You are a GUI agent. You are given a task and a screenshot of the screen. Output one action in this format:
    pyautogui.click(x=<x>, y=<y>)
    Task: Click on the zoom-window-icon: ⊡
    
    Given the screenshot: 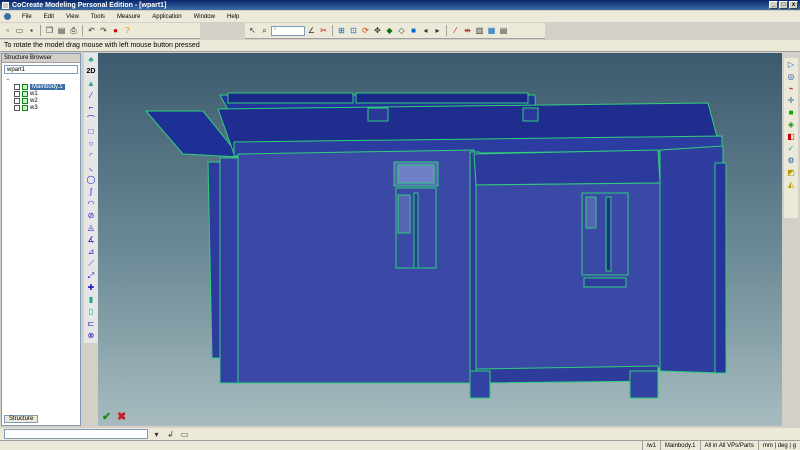 What is the action you would take?
    pyautogui.click(x=353, y=30)
    